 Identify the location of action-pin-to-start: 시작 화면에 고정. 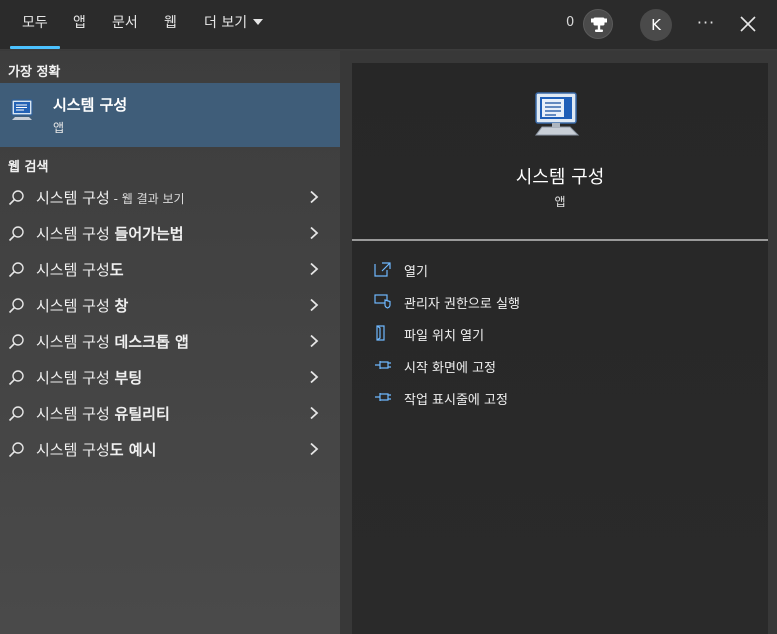
(564, 366).